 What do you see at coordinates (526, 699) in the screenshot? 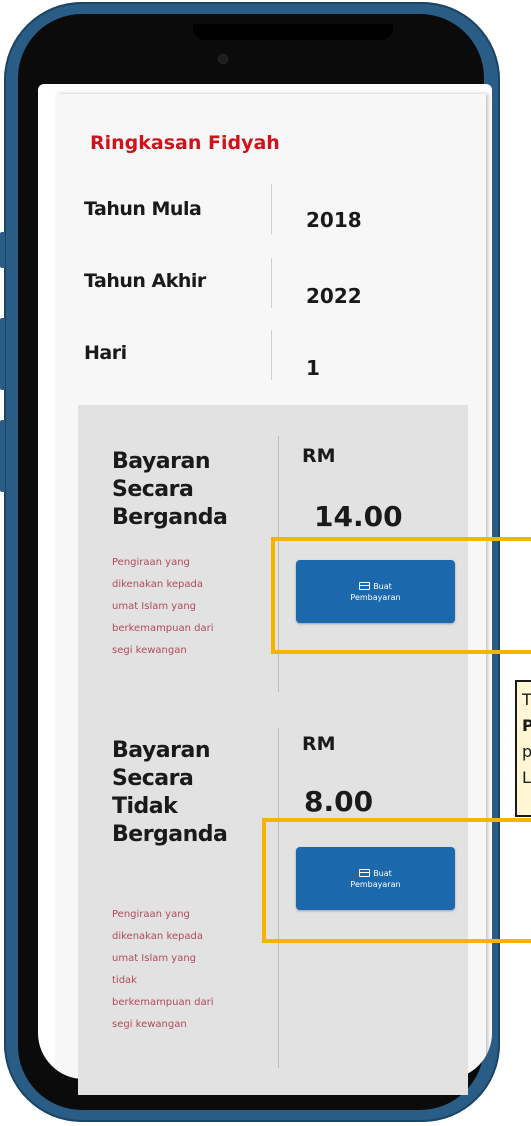
I see `callout-line: T` at bounding box center [526, 699].